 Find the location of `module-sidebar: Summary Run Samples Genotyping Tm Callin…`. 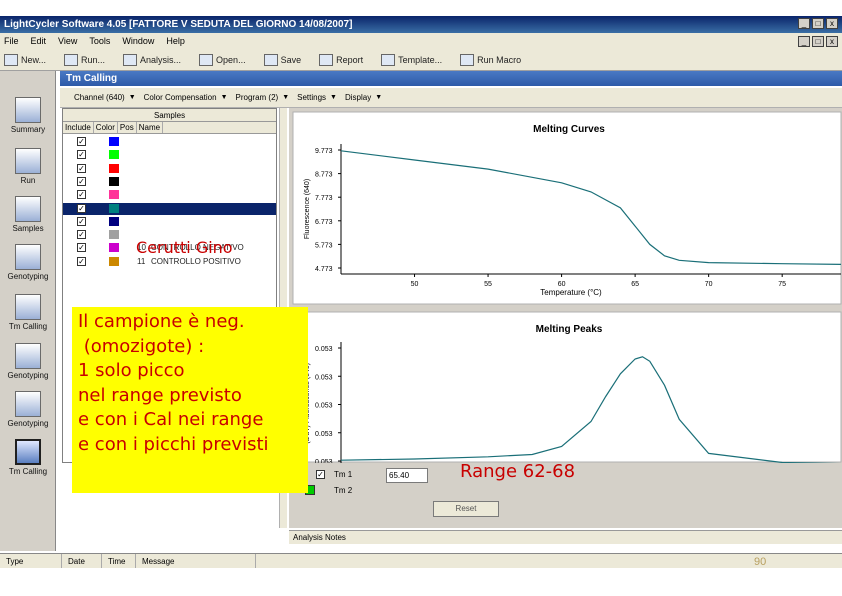

module-sidebar: Summary Run Samples Genotyping Tm Callin… is located at coordinates (28, 311).